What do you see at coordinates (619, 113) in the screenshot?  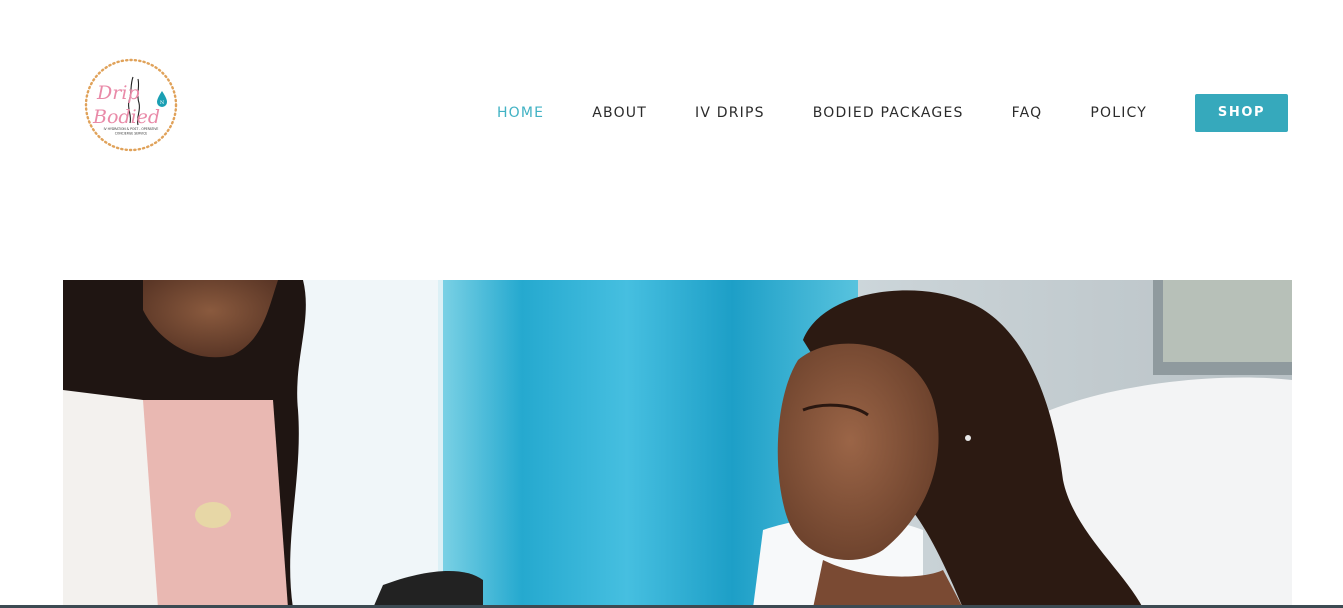 I see `nav-item-about: ABOUT` at bounding box center [619, 113].